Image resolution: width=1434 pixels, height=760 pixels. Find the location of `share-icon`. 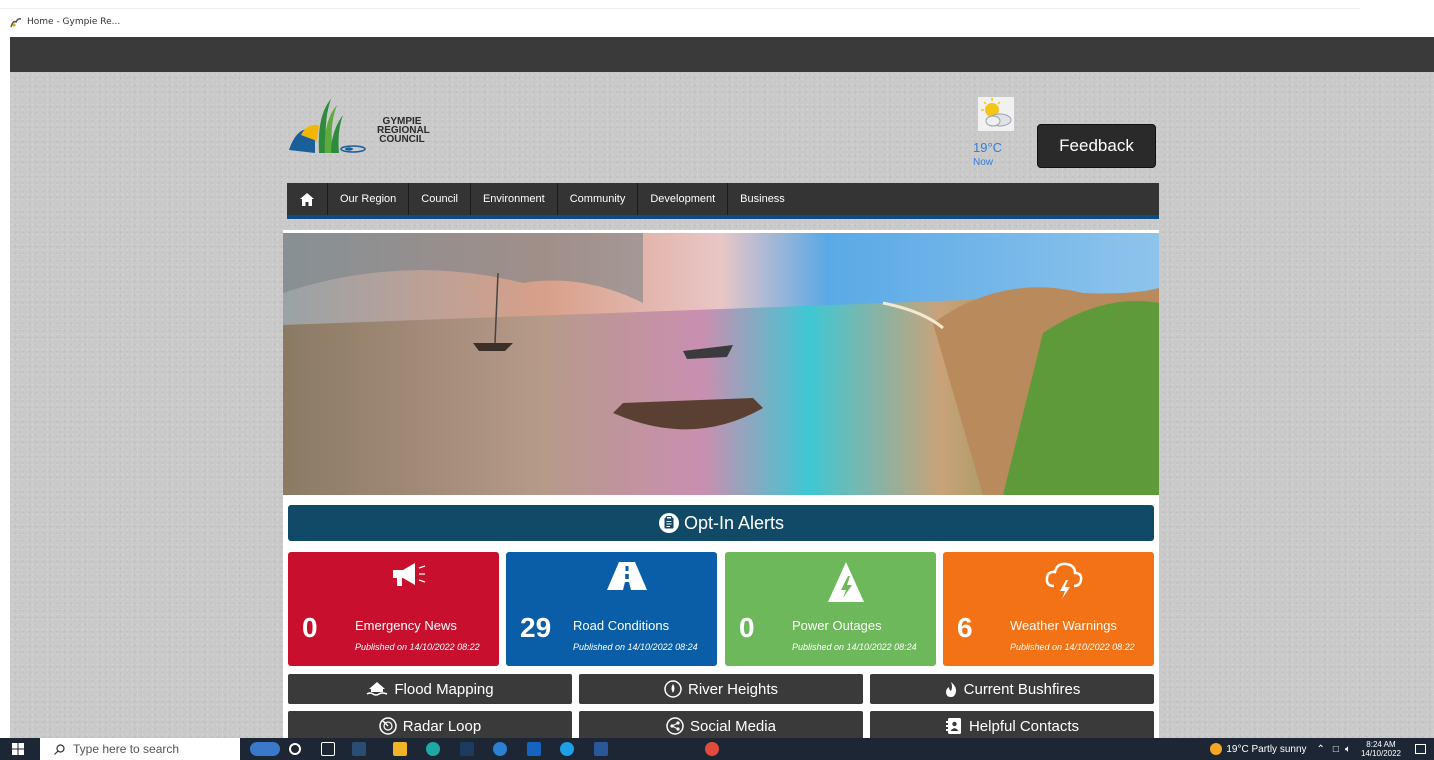

share-icon is located at coordinates (675, 726).